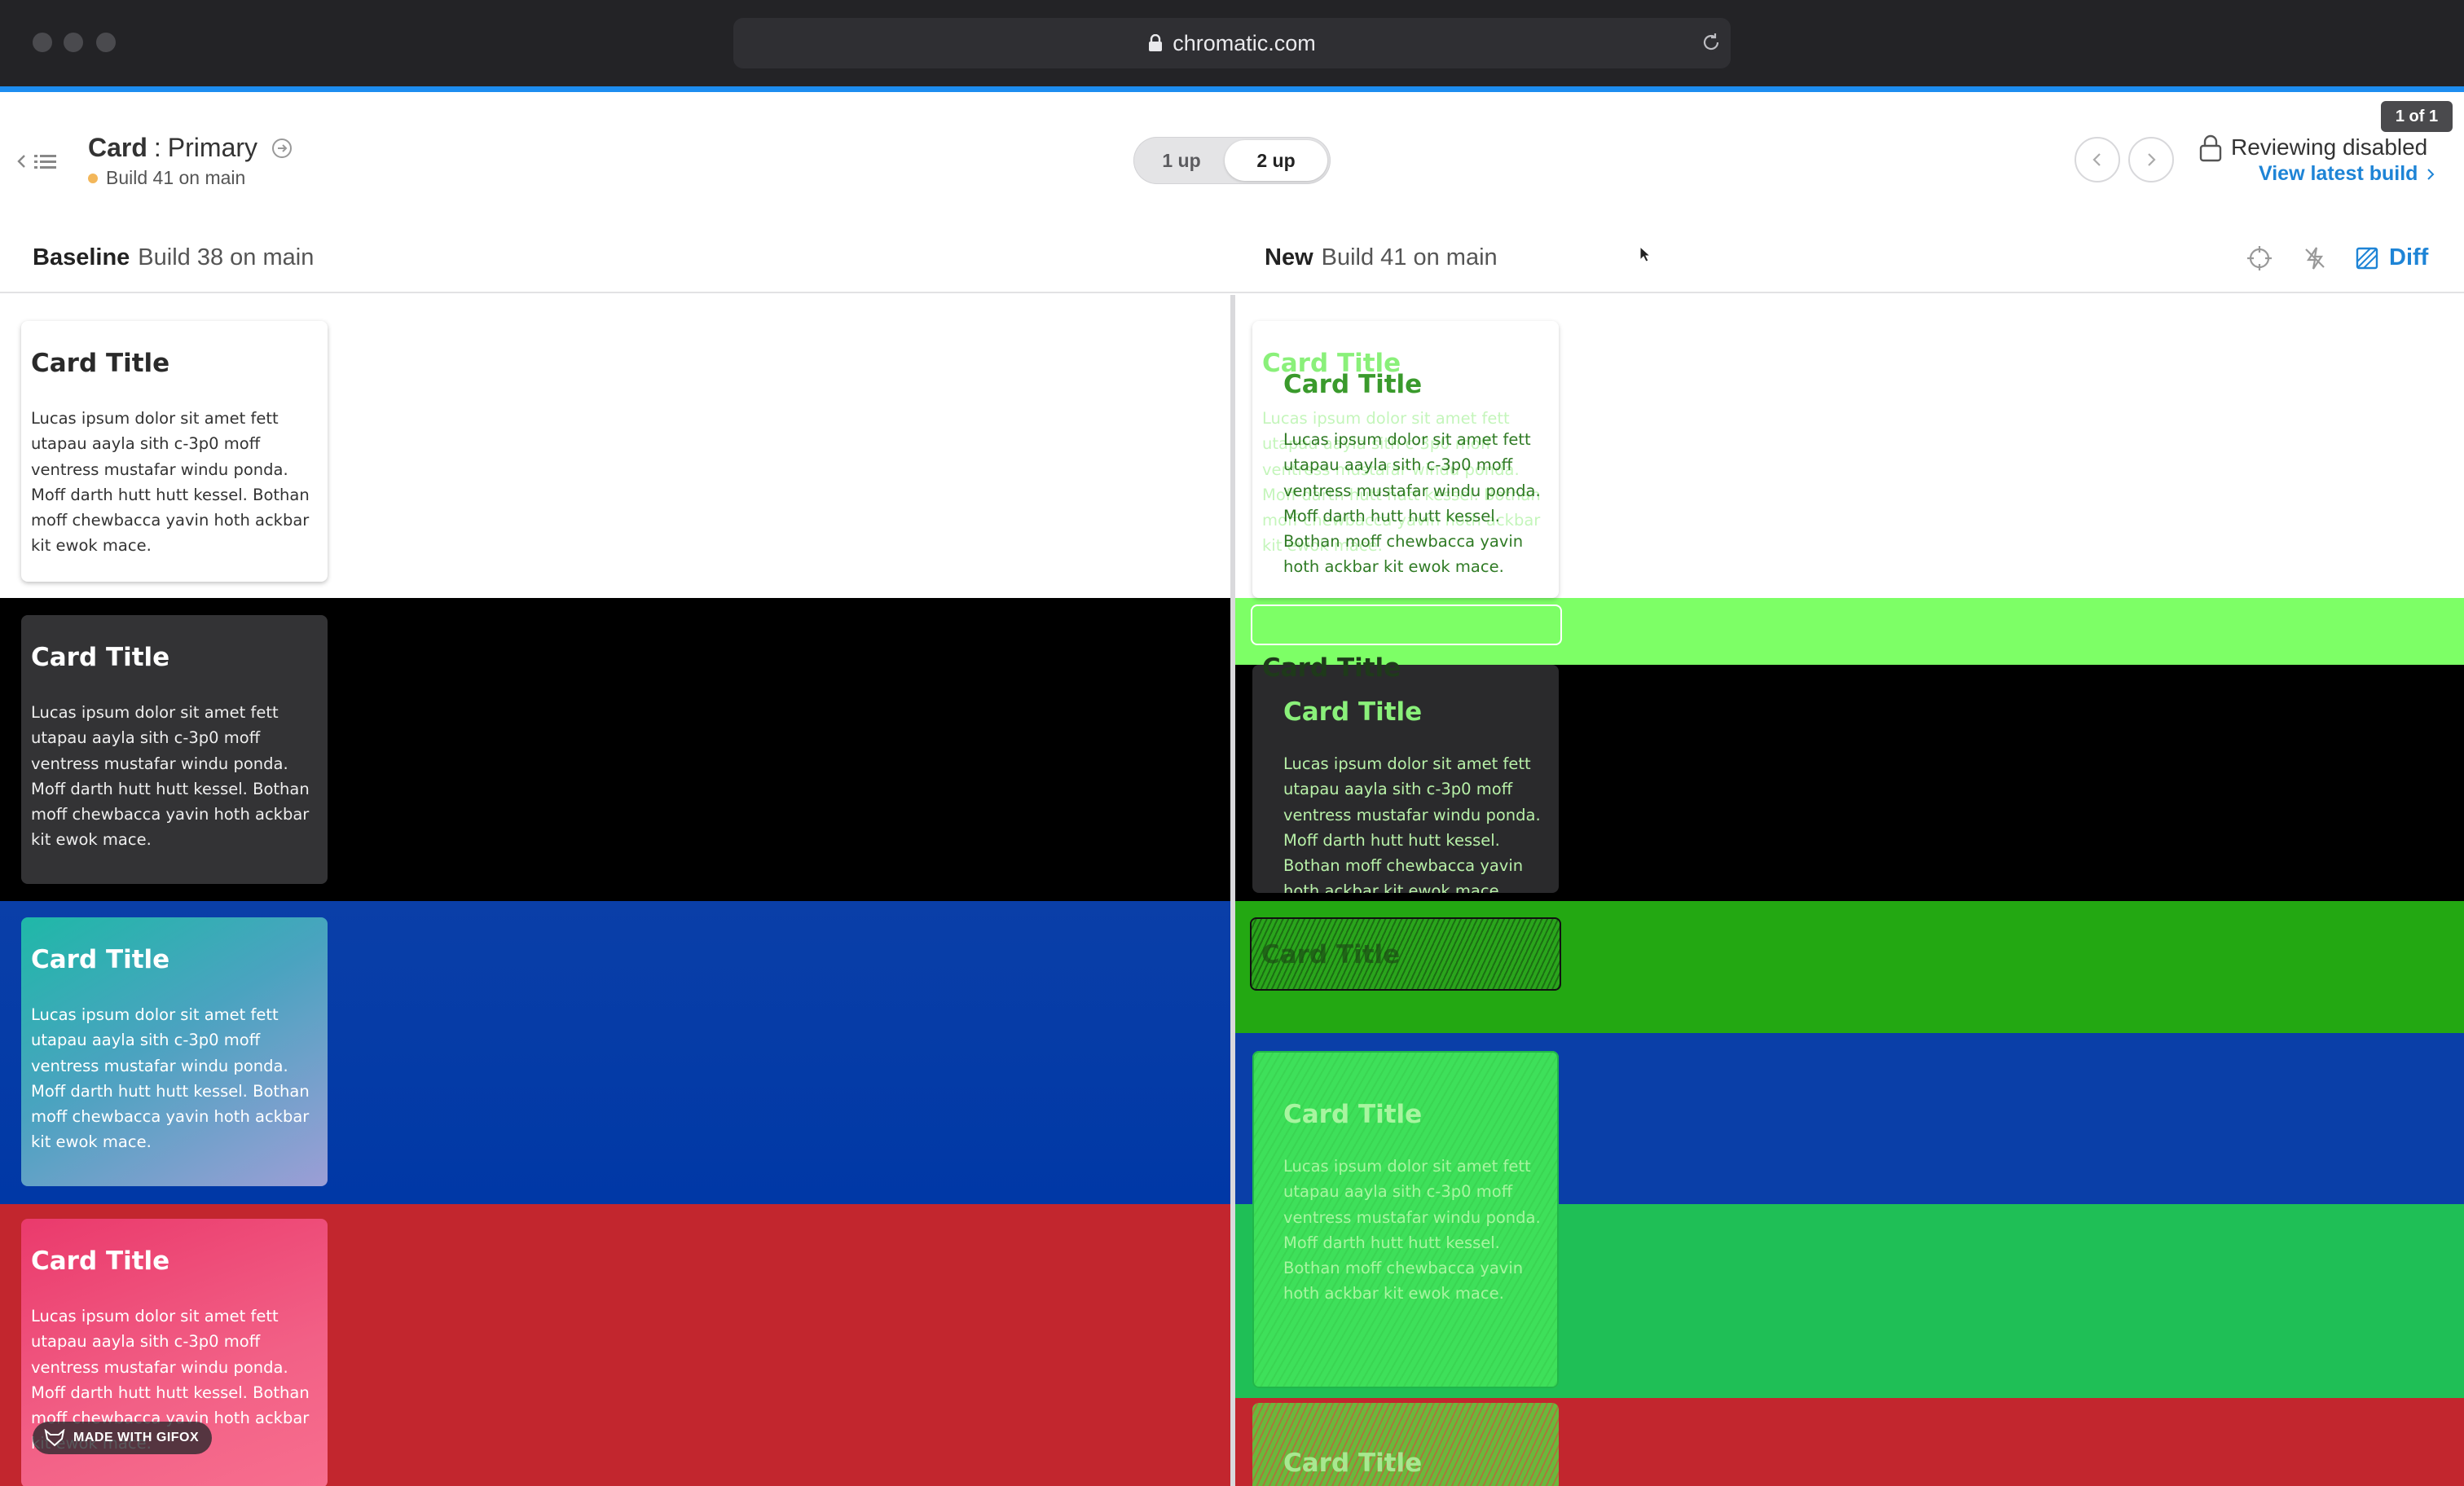  Describe the element at coordinates (226, 257) in the screenshot. I see `baseline-build: Build 38 on main` at that location.